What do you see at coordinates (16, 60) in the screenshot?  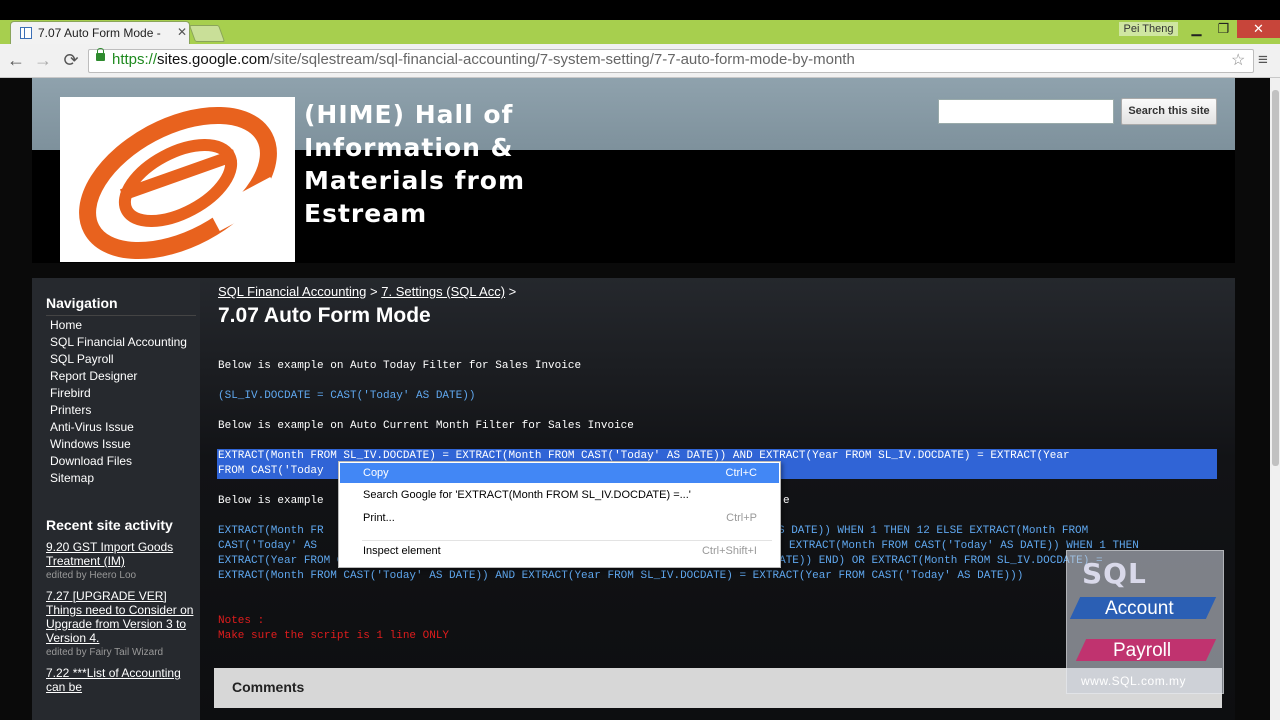 I see `back-icon: ←` at bounding box center [16, 60].